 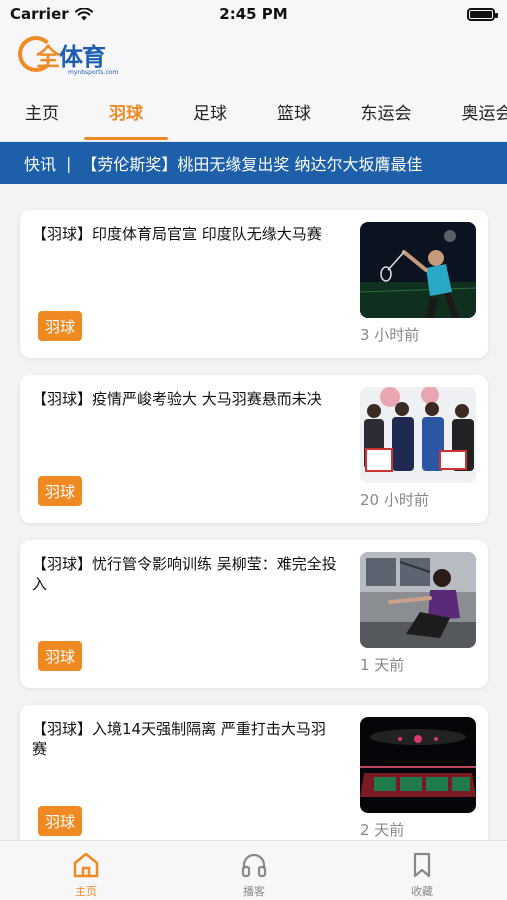 What do you see at coordinates (210, 110) in the screenshot?
I see `tab-football: 足球` at bounding box center [210, 110].